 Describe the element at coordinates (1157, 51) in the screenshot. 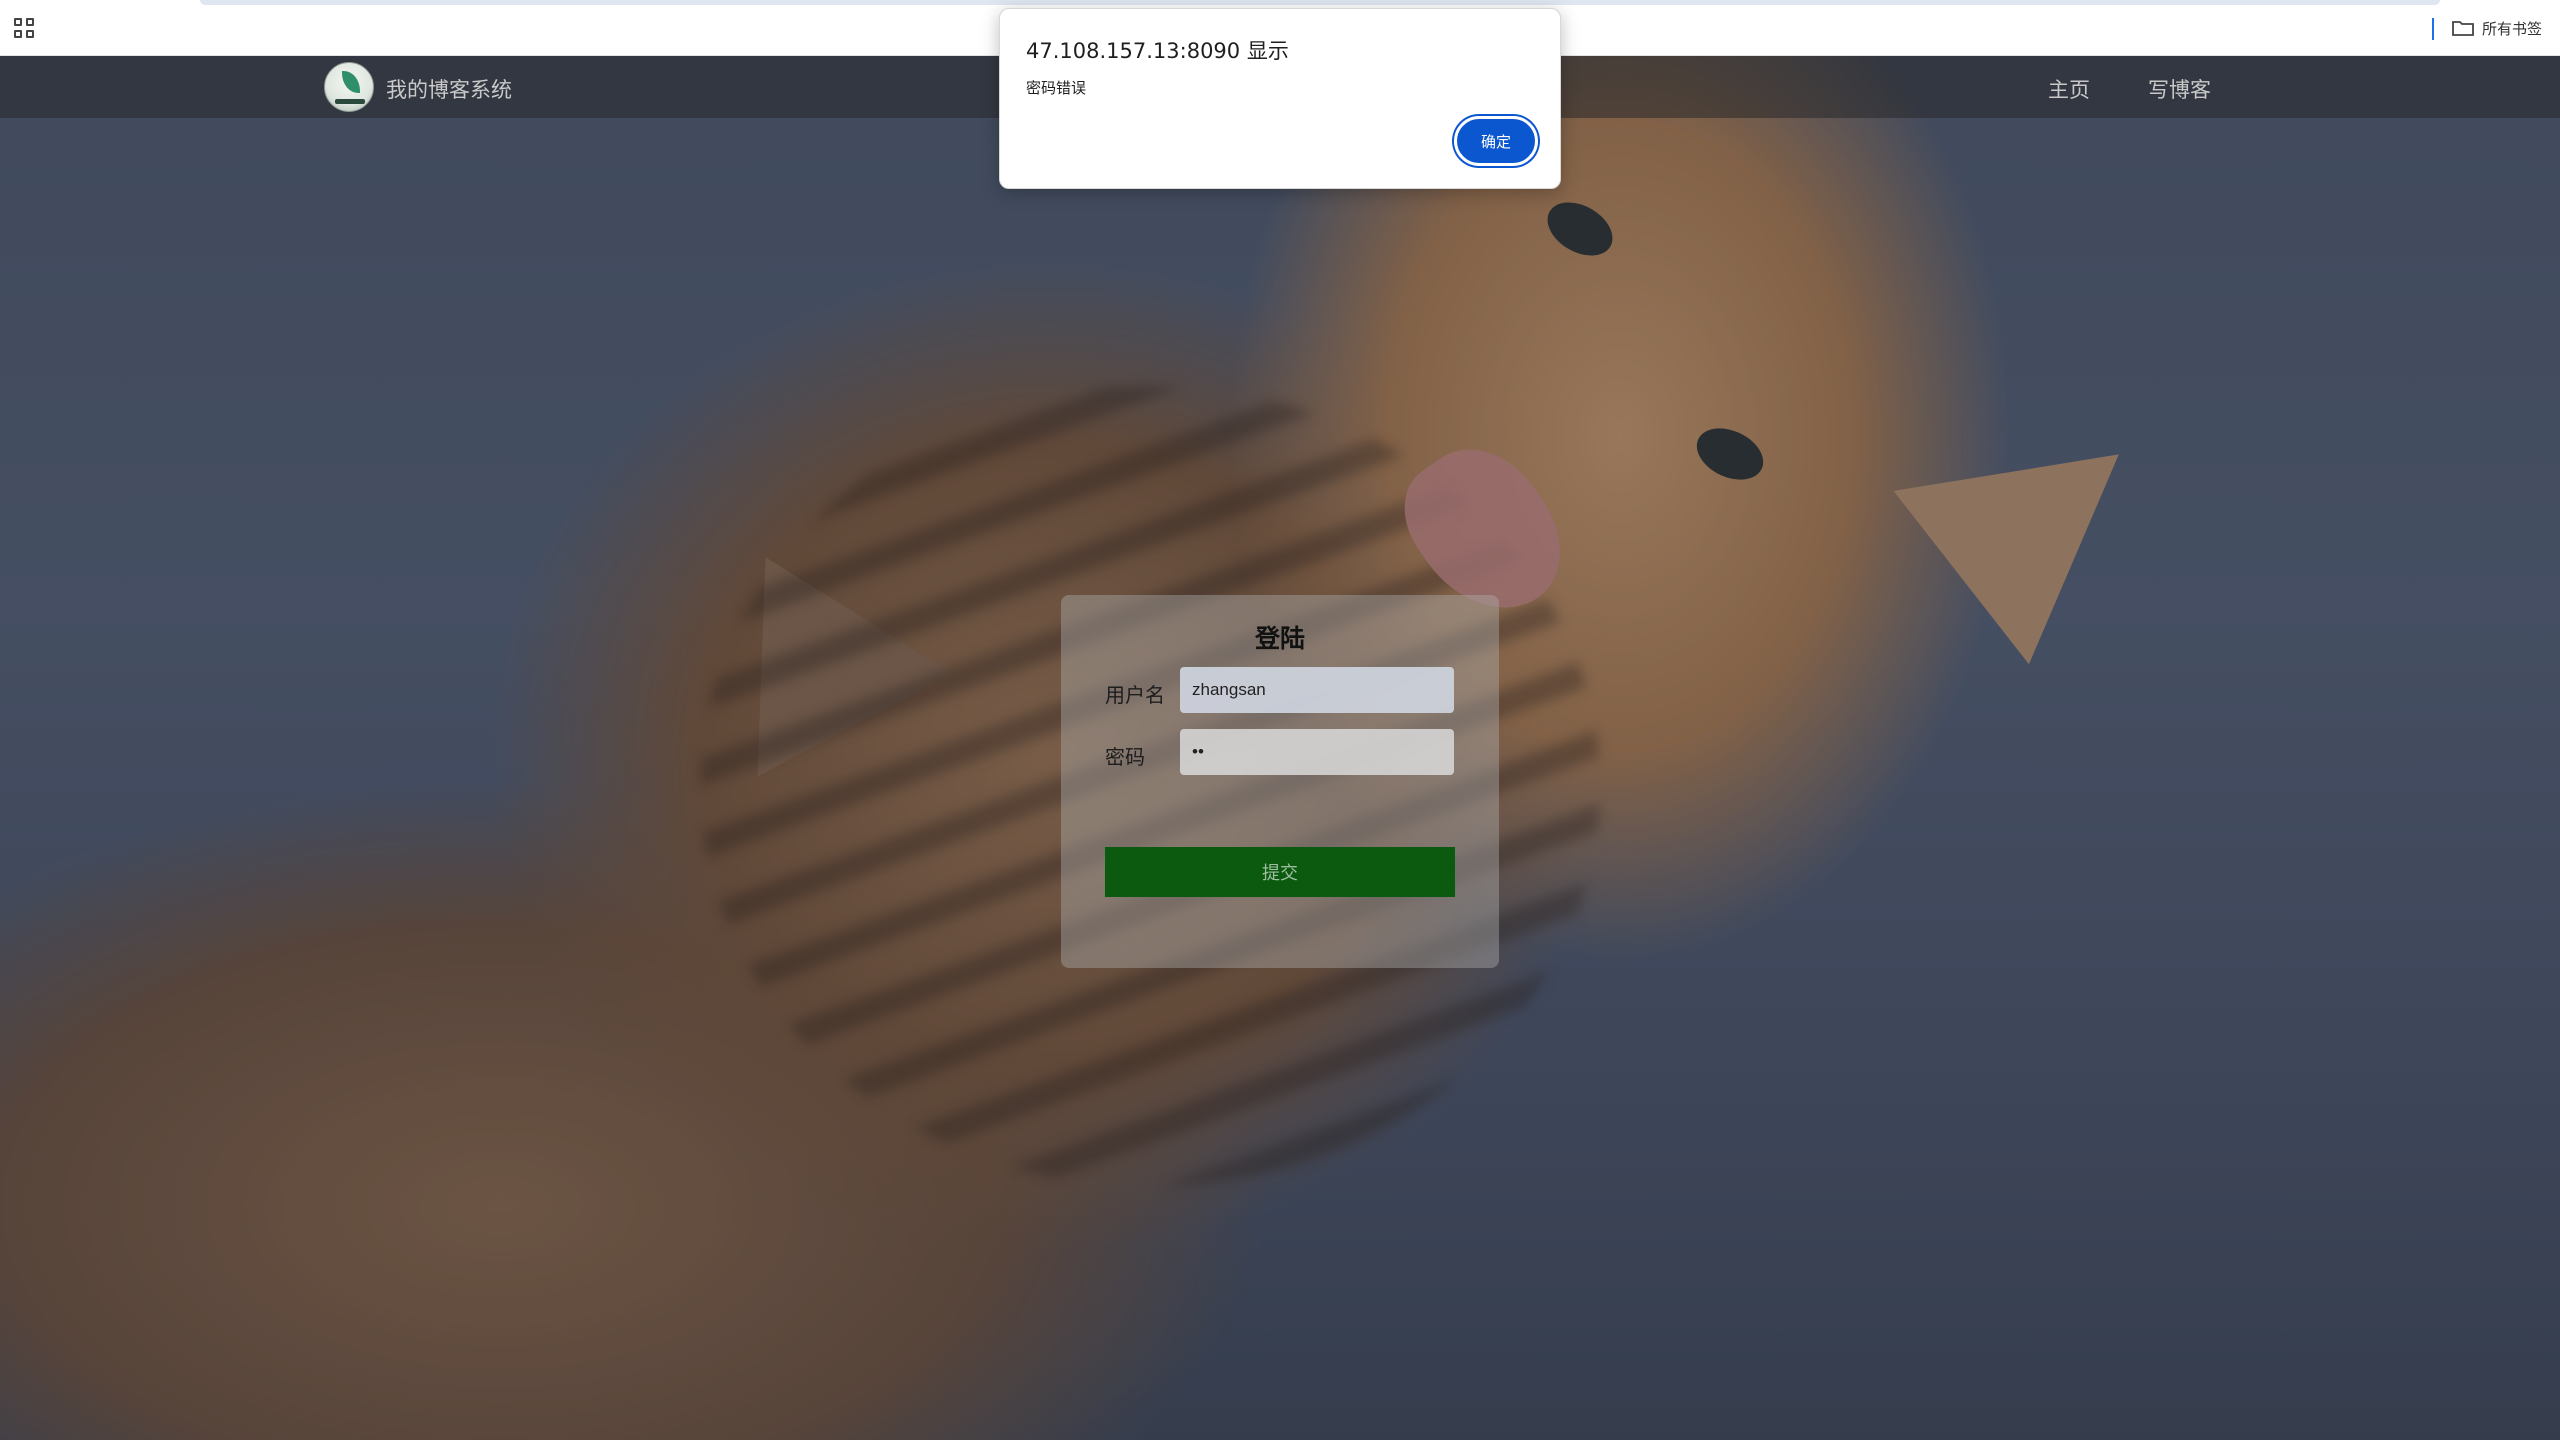

I see `alert-title: 47.108.157.13:8090 显示` at that location.